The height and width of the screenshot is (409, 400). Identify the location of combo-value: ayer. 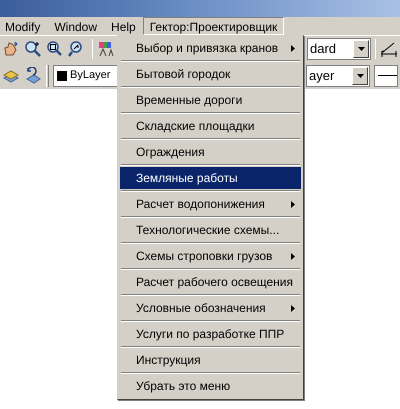
(321, 75).